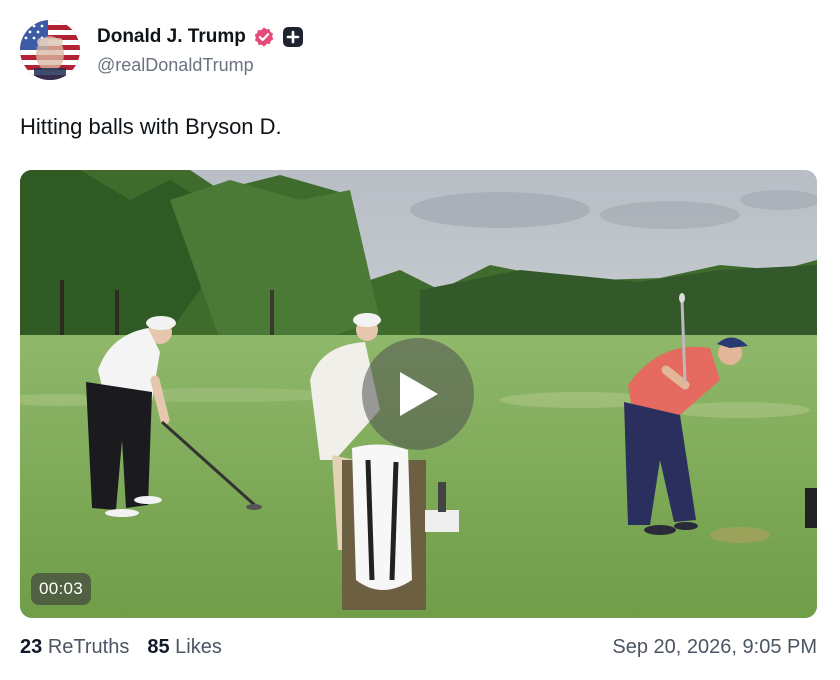 The height and width of the screenshot is (680, 840). Describe the element at coordinates (171, 37) in the screenshot. I see `author-display-name: Donald J. Trump` at that location.